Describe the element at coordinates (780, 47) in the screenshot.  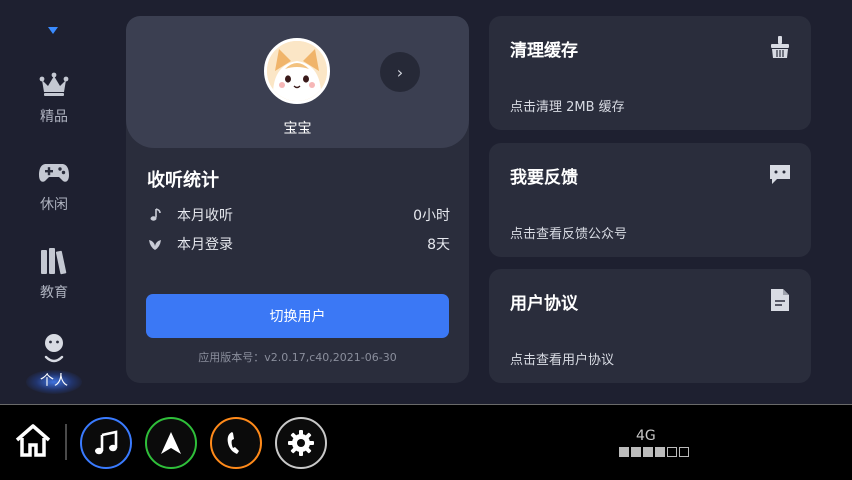
I see `broom-icon` at that location.